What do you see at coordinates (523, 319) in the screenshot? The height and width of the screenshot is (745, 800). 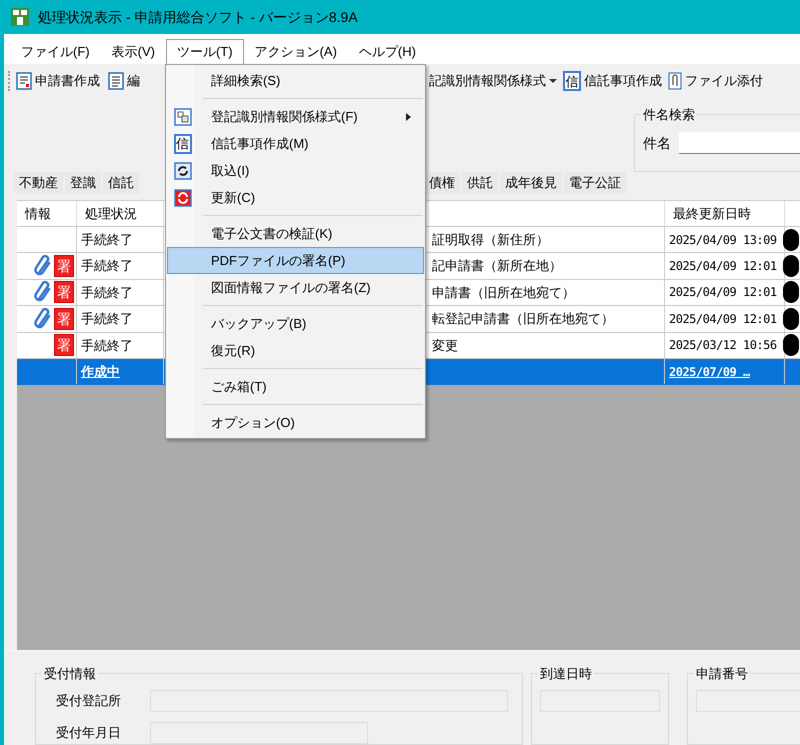 I see `table-cell-text: 転登記申請書（旧所在地宛て）` at bounding box center [523, 319].